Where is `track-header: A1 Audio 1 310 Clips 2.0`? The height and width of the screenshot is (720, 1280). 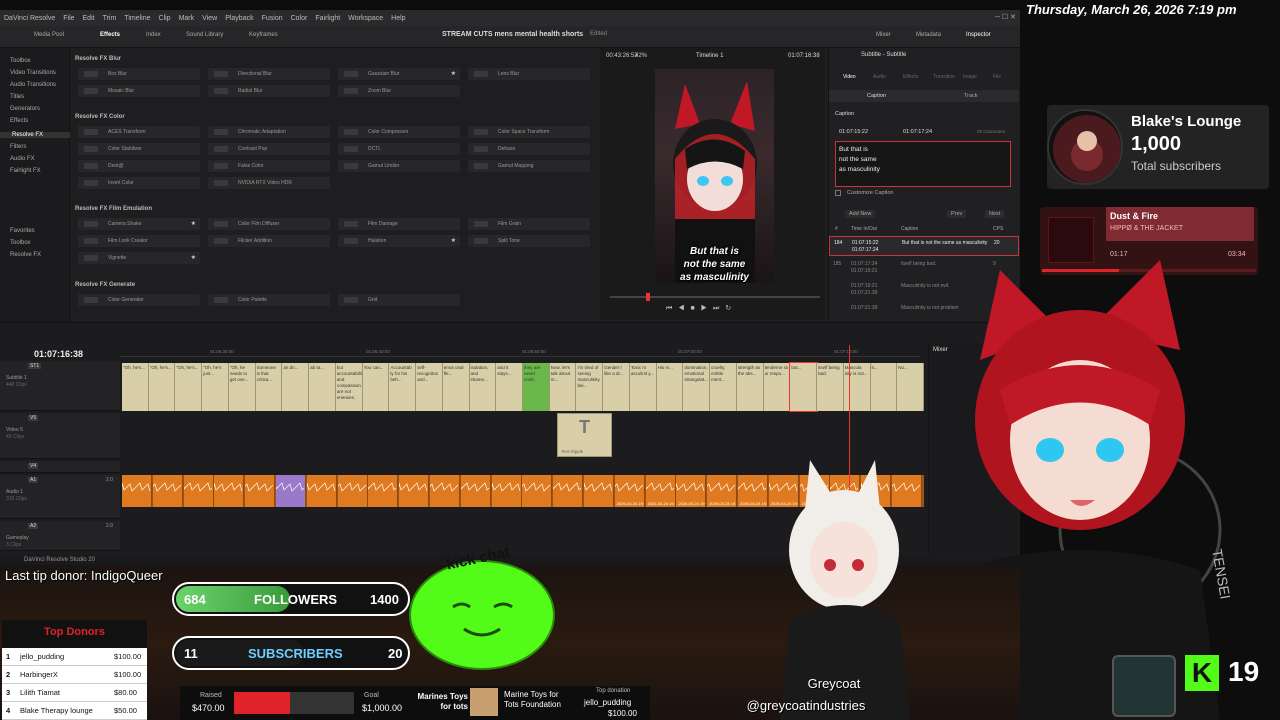 track-header: A1 Audio 1 310 Clips 2.0 is located at coordinates (60, 497).